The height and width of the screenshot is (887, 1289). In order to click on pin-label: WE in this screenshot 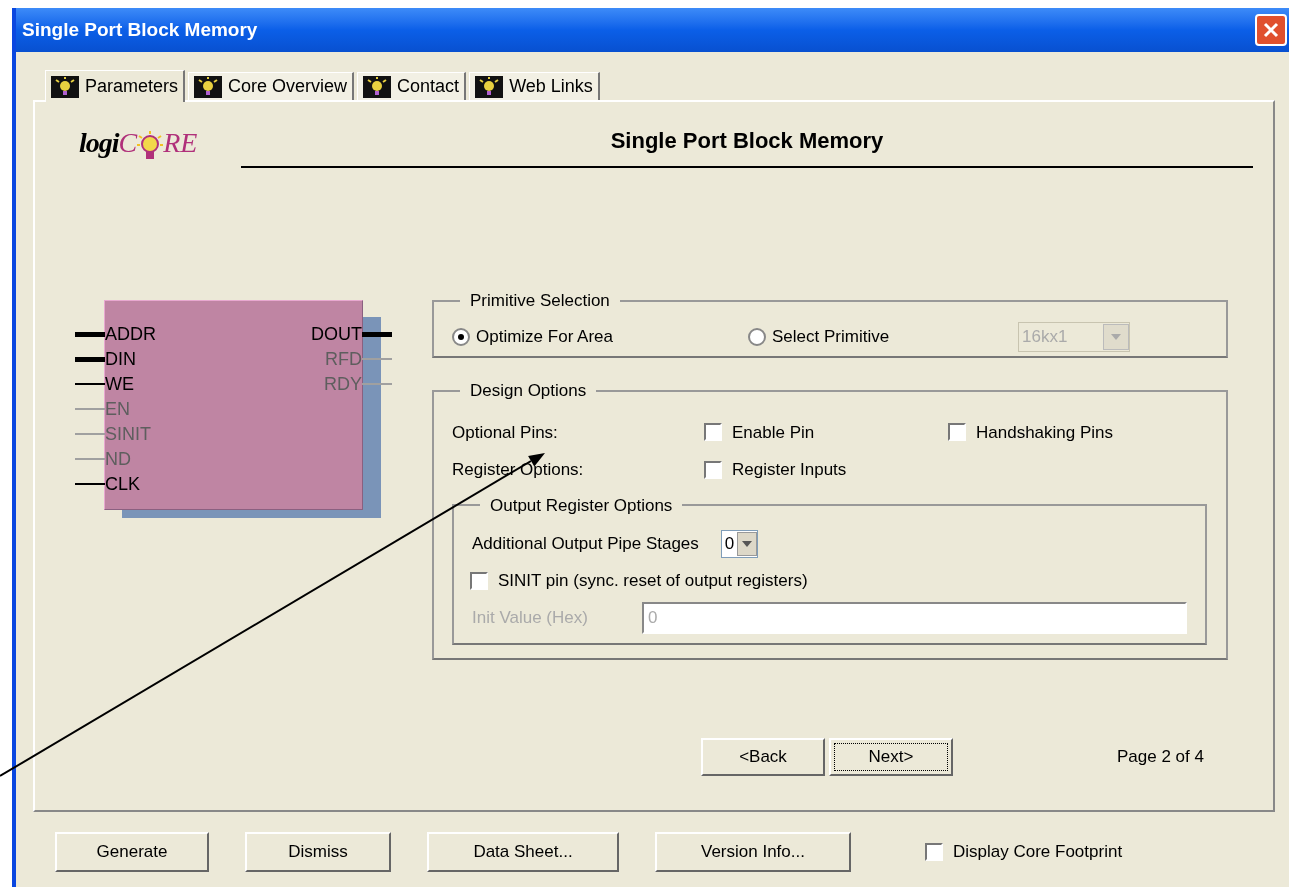, I will do `click(119, 384)`.